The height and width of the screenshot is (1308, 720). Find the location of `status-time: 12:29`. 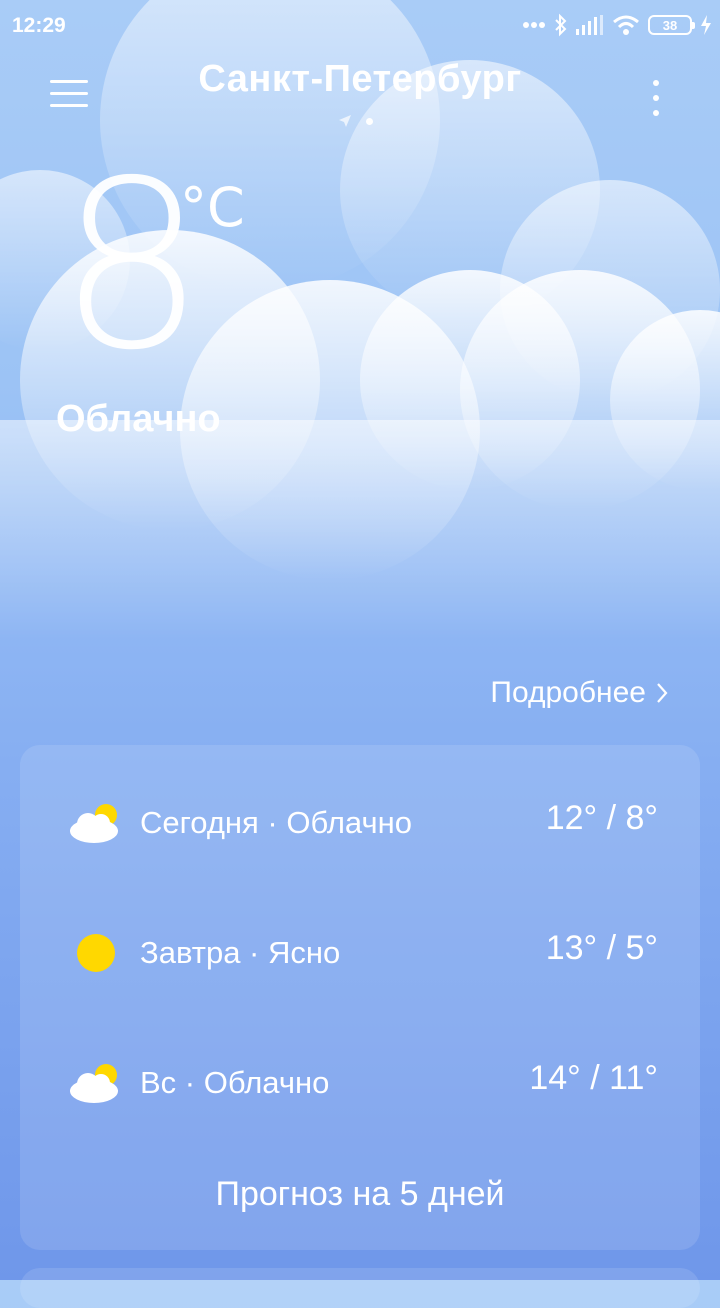

status-time: 12:29 is located at coordinates (39, 25).